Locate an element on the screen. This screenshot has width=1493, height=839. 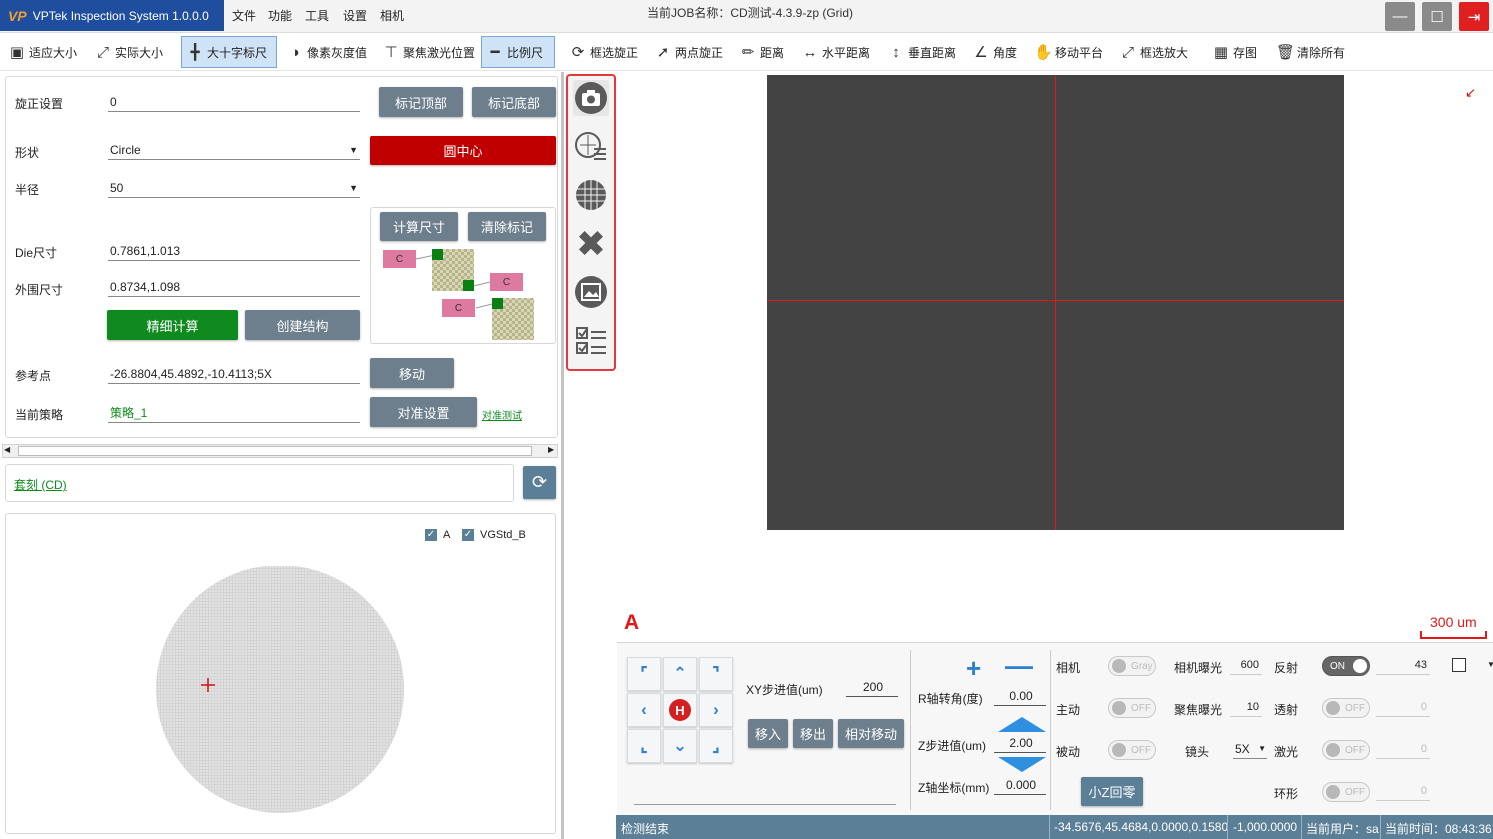
minus-icon: — is located at coordinates (1019, 666).